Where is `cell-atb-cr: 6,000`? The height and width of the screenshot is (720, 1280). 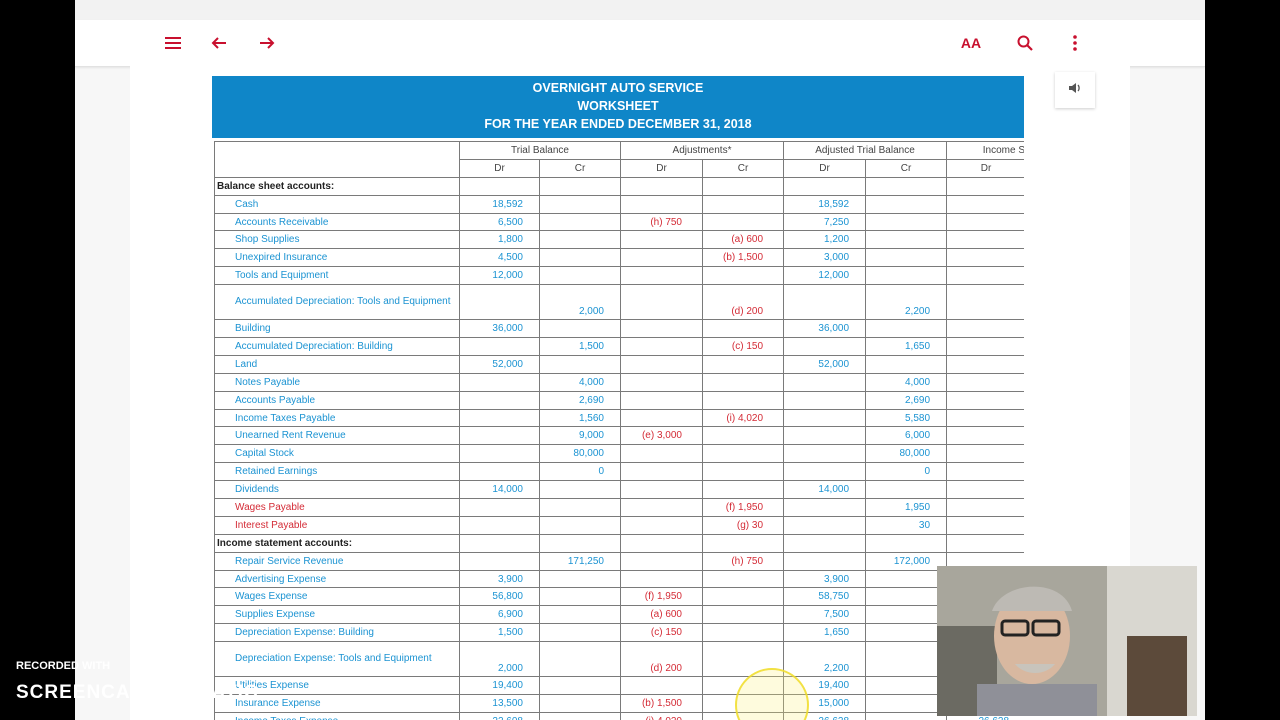 cell-atb-cr: 6,000 is located at coordinates (906, 436).